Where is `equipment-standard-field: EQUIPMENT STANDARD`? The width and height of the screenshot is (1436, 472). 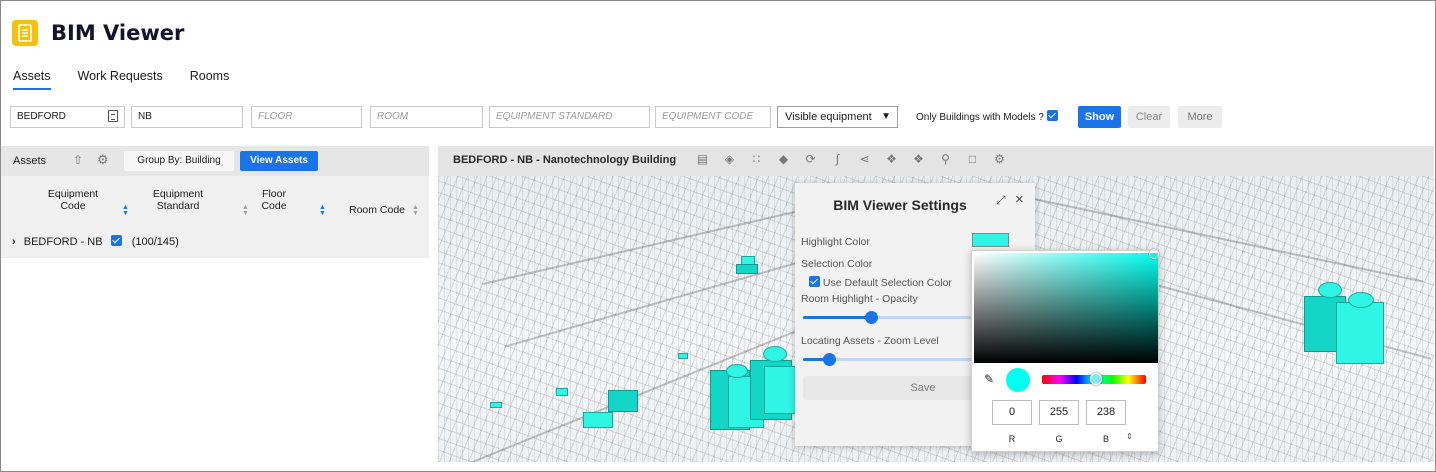 equipment-standard-field: EQUIPMENT STANDARD is located at coordinates (569, 117).